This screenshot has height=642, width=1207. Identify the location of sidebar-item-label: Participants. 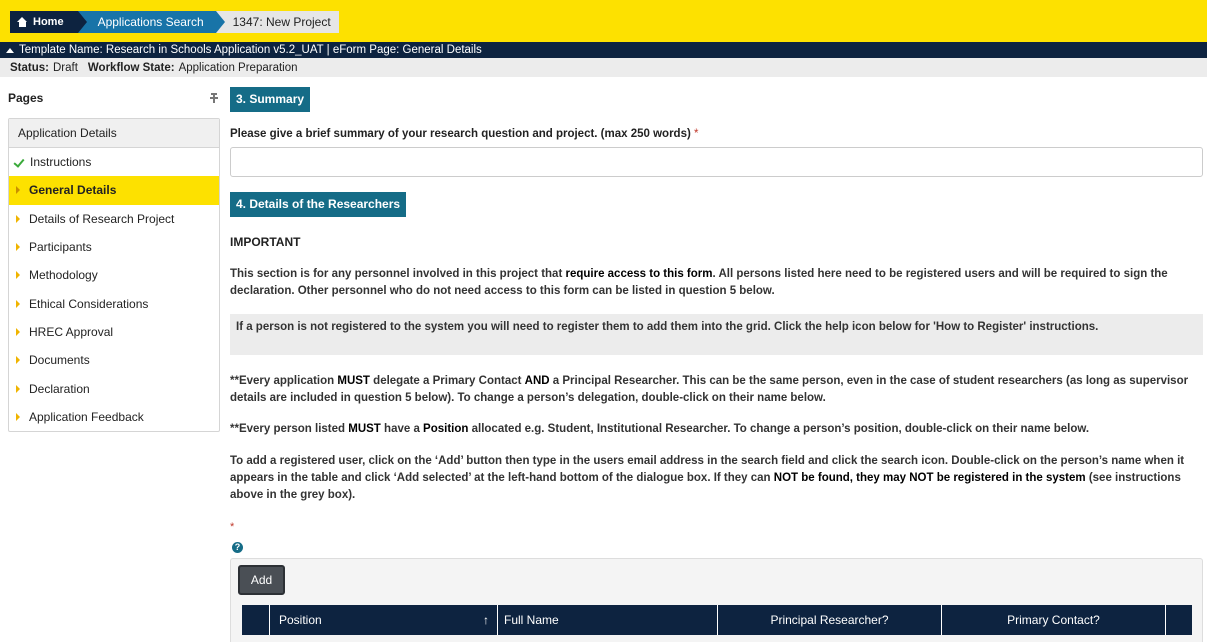
(60, 247).